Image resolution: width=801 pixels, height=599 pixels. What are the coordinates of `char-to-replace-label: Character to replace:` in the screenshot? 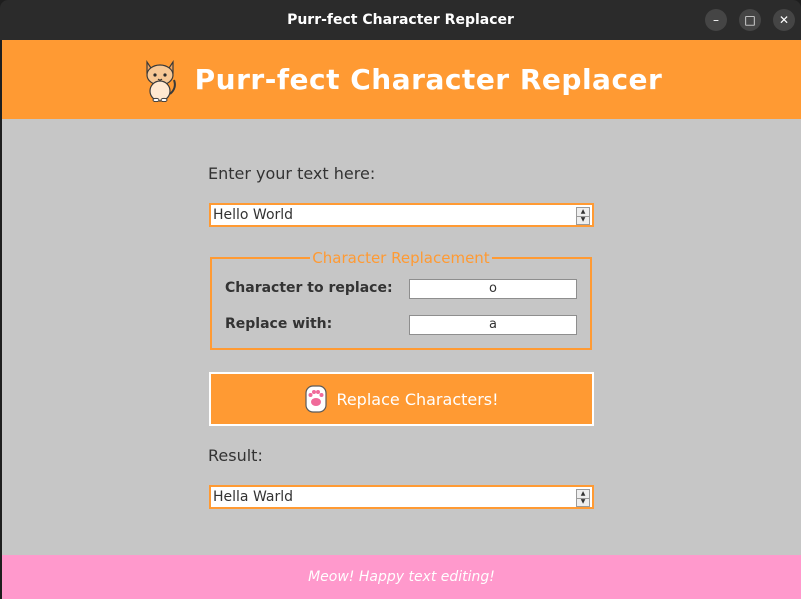 It's located at (309, 288).